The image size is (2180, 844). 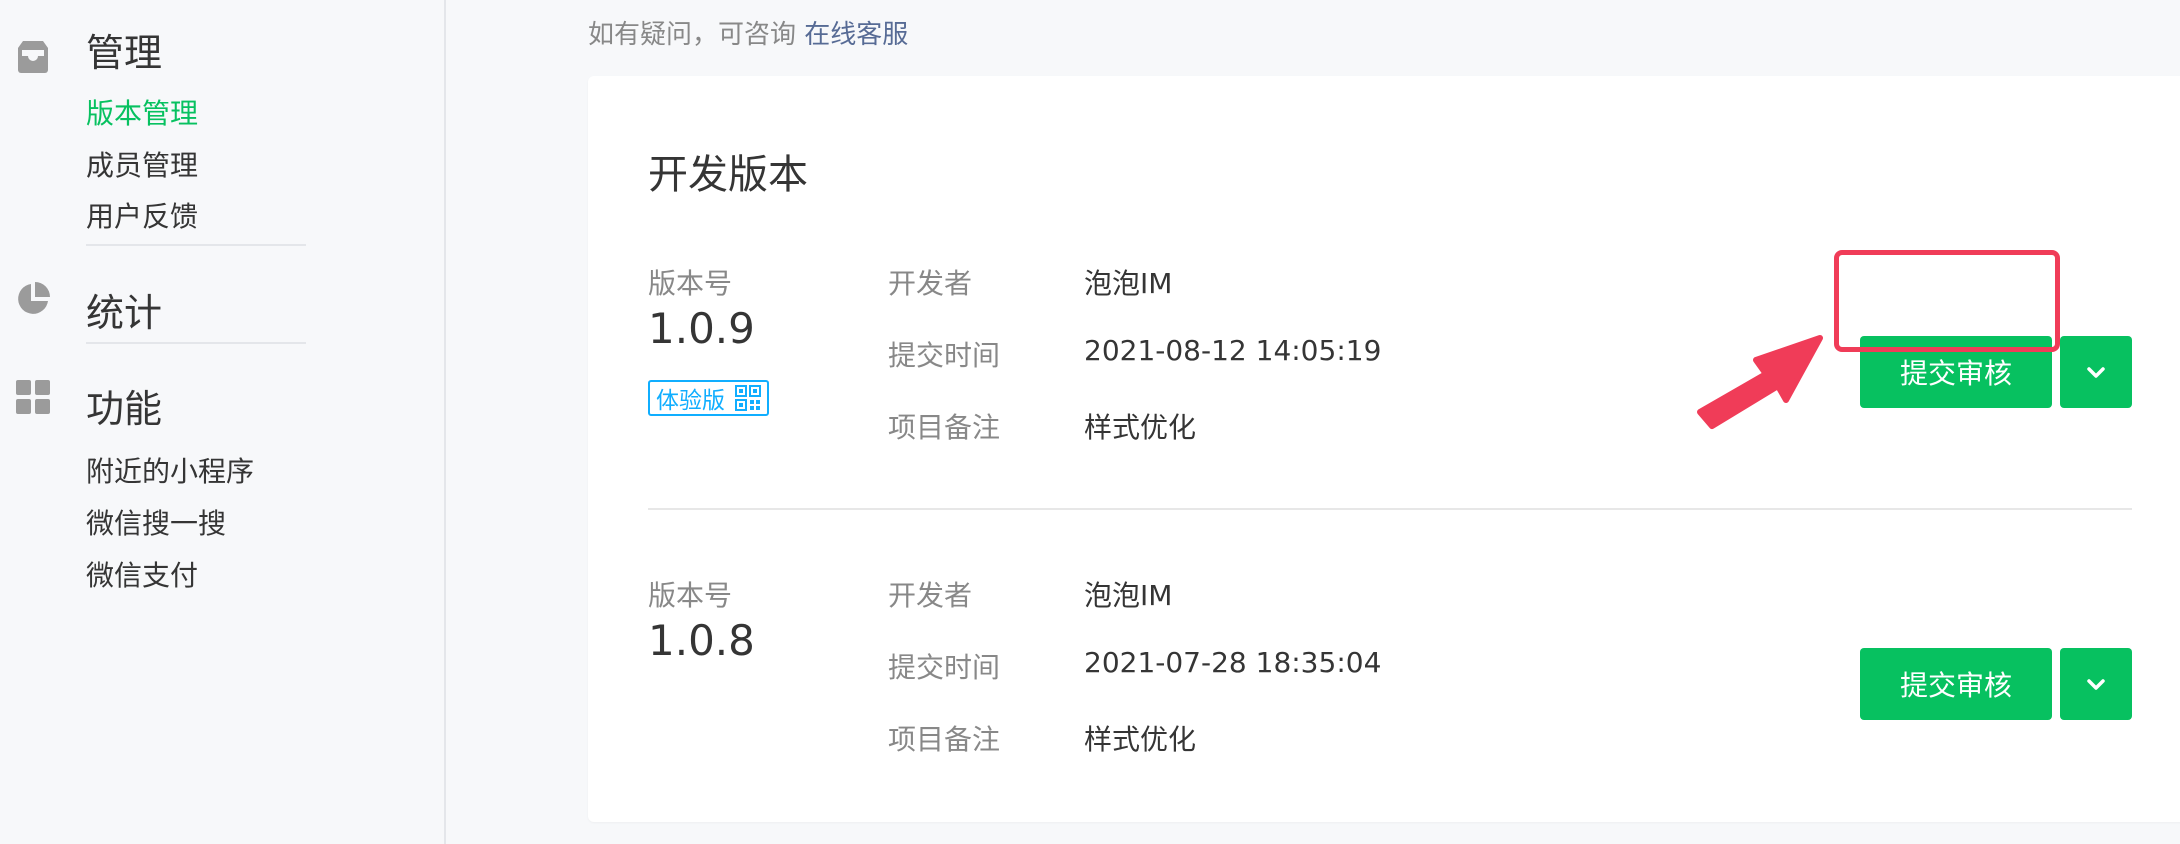 I want to click on online-support-link: 在线客服, so click(x=856, y=35).